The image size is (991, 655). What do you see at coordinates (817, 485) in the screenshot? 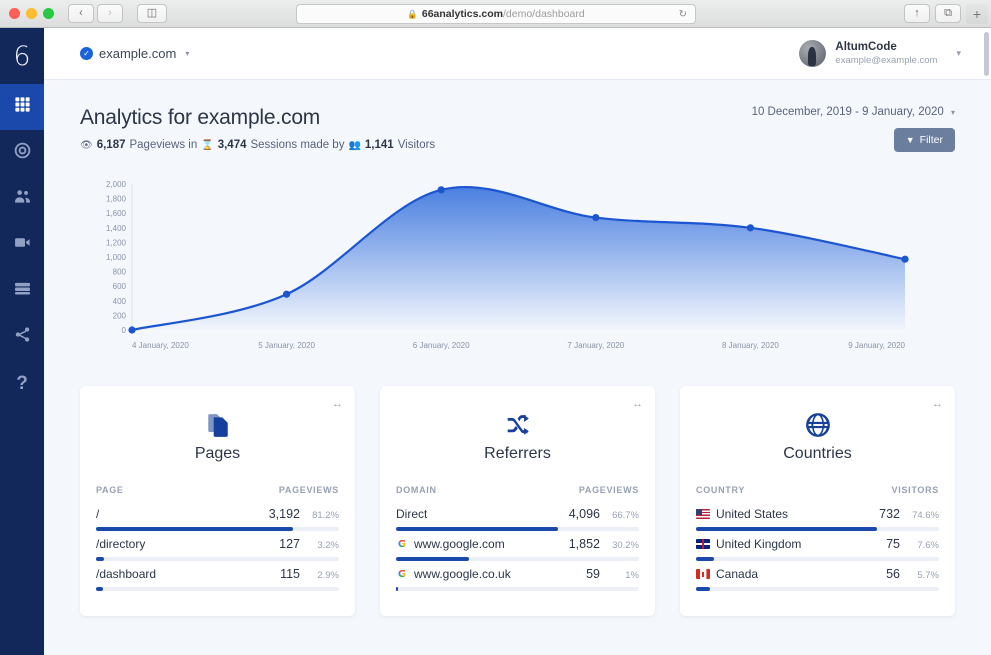
I see `column-headers: COUNTRY VISITORS` at bounding box center [817, 485].